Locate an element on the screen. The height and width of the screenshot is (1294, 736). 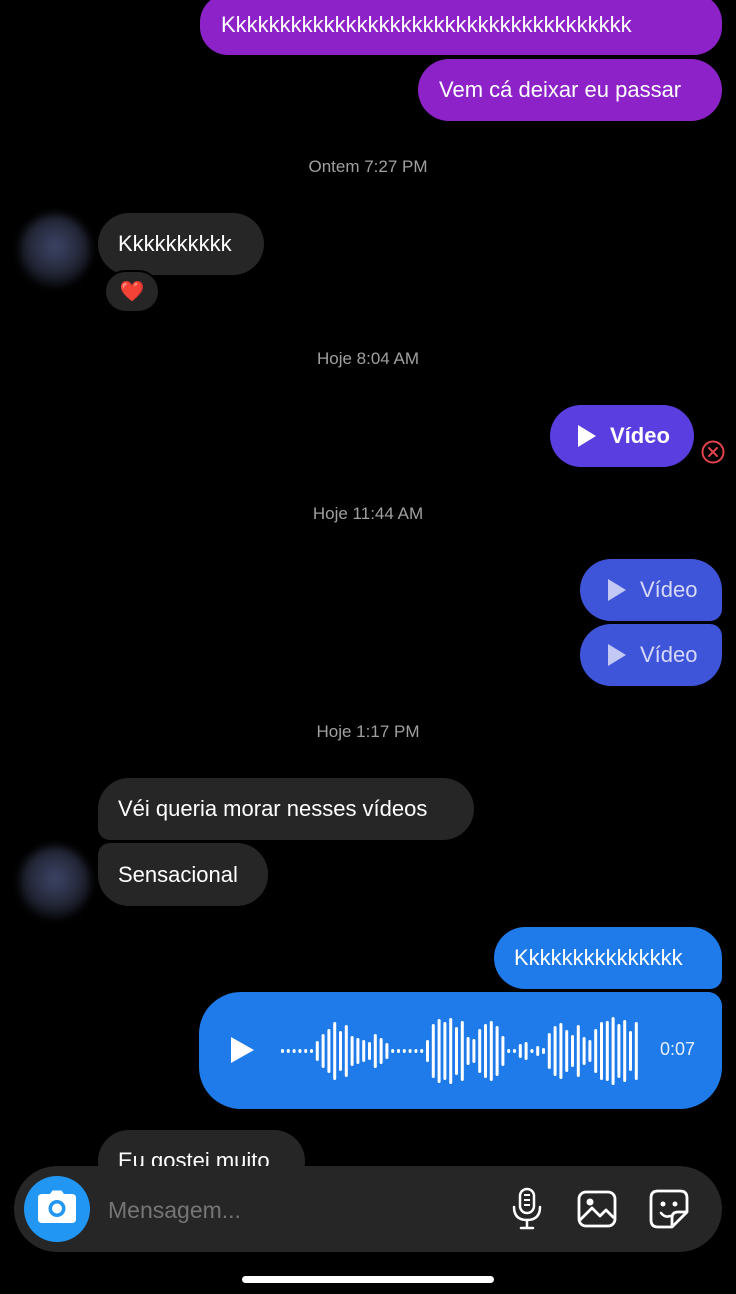
received-message: Kkkkkkkkkk is located at coordinates (181, 244).